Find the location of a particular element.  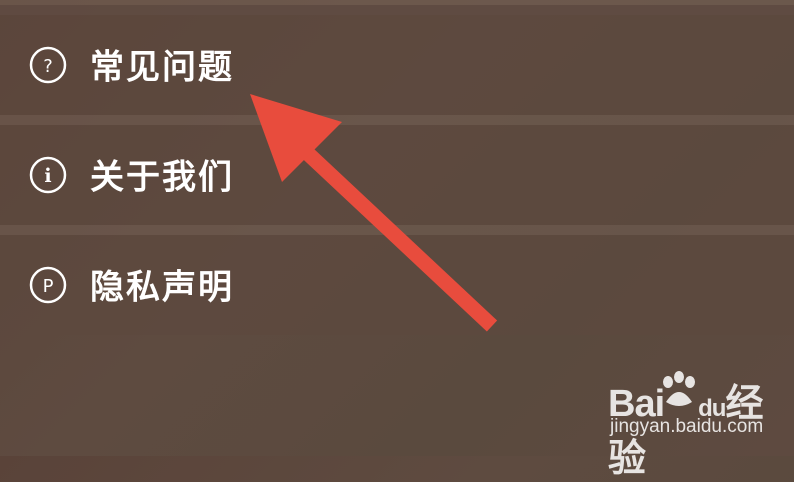

menu-item-label: 常见问题 is located at coordinates (162, 67).